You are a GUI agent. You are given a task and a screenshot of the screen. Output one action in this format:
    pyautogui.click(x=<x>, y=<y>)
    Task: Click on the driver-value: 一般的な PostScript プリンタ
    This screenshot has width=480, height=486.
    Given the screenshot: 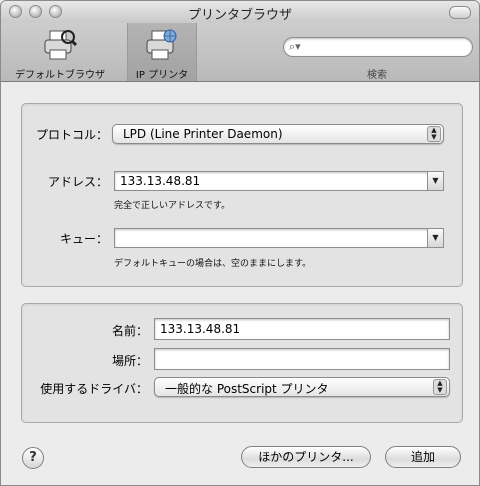 What is the action you would take?
    pyautogui.click(x=247, y=389)
    